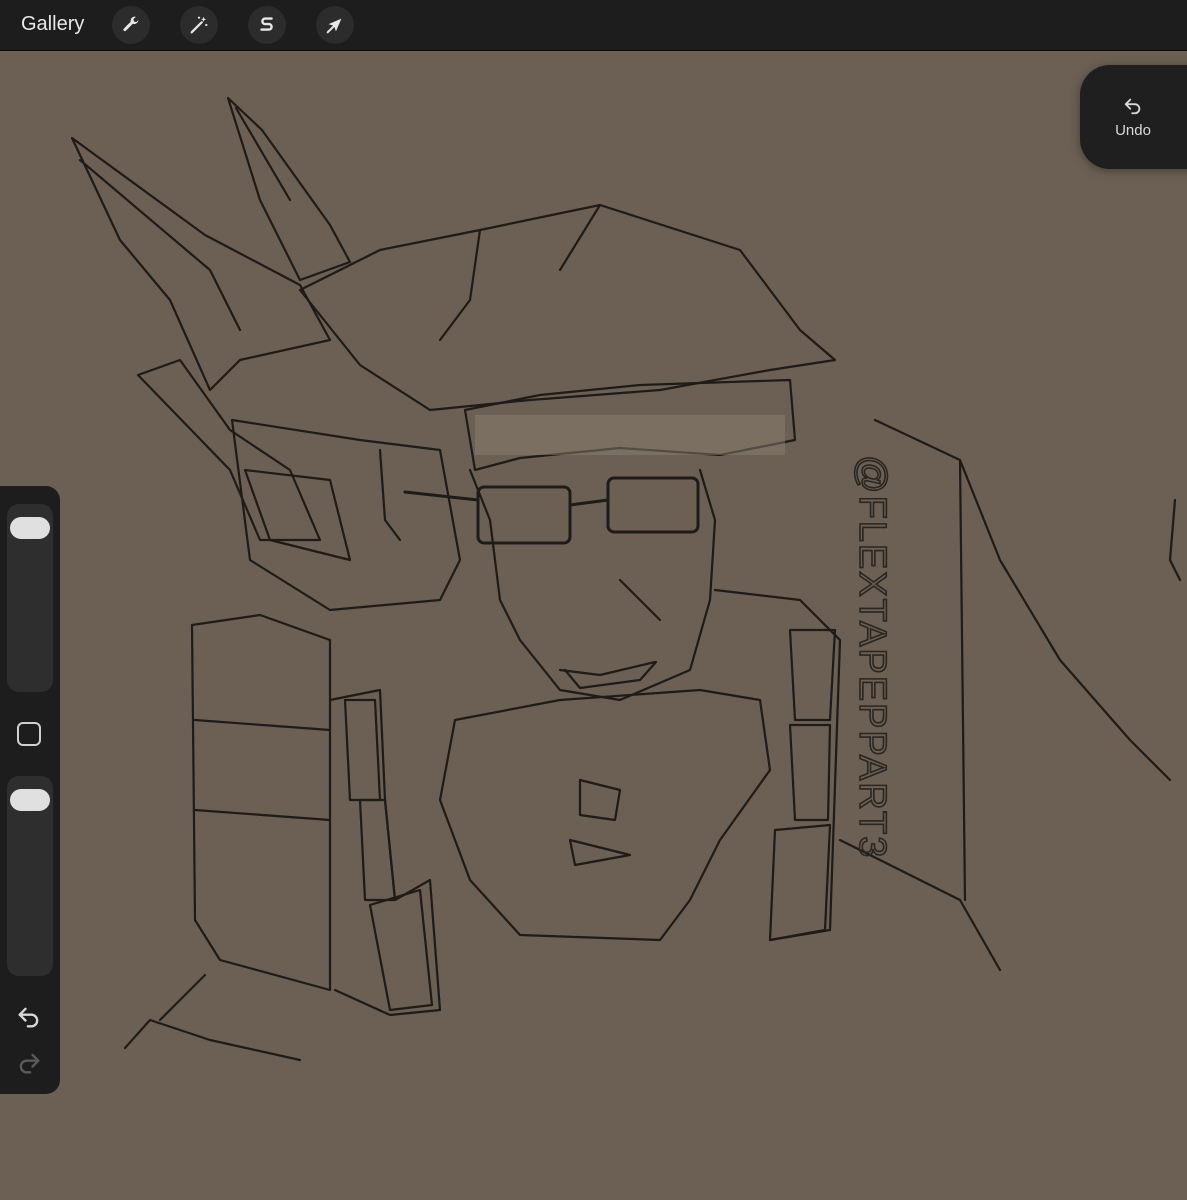 The width and height of the screenshot is (1187, 1200). I want to click on sidebar-undo-button, so click(29, 1019).